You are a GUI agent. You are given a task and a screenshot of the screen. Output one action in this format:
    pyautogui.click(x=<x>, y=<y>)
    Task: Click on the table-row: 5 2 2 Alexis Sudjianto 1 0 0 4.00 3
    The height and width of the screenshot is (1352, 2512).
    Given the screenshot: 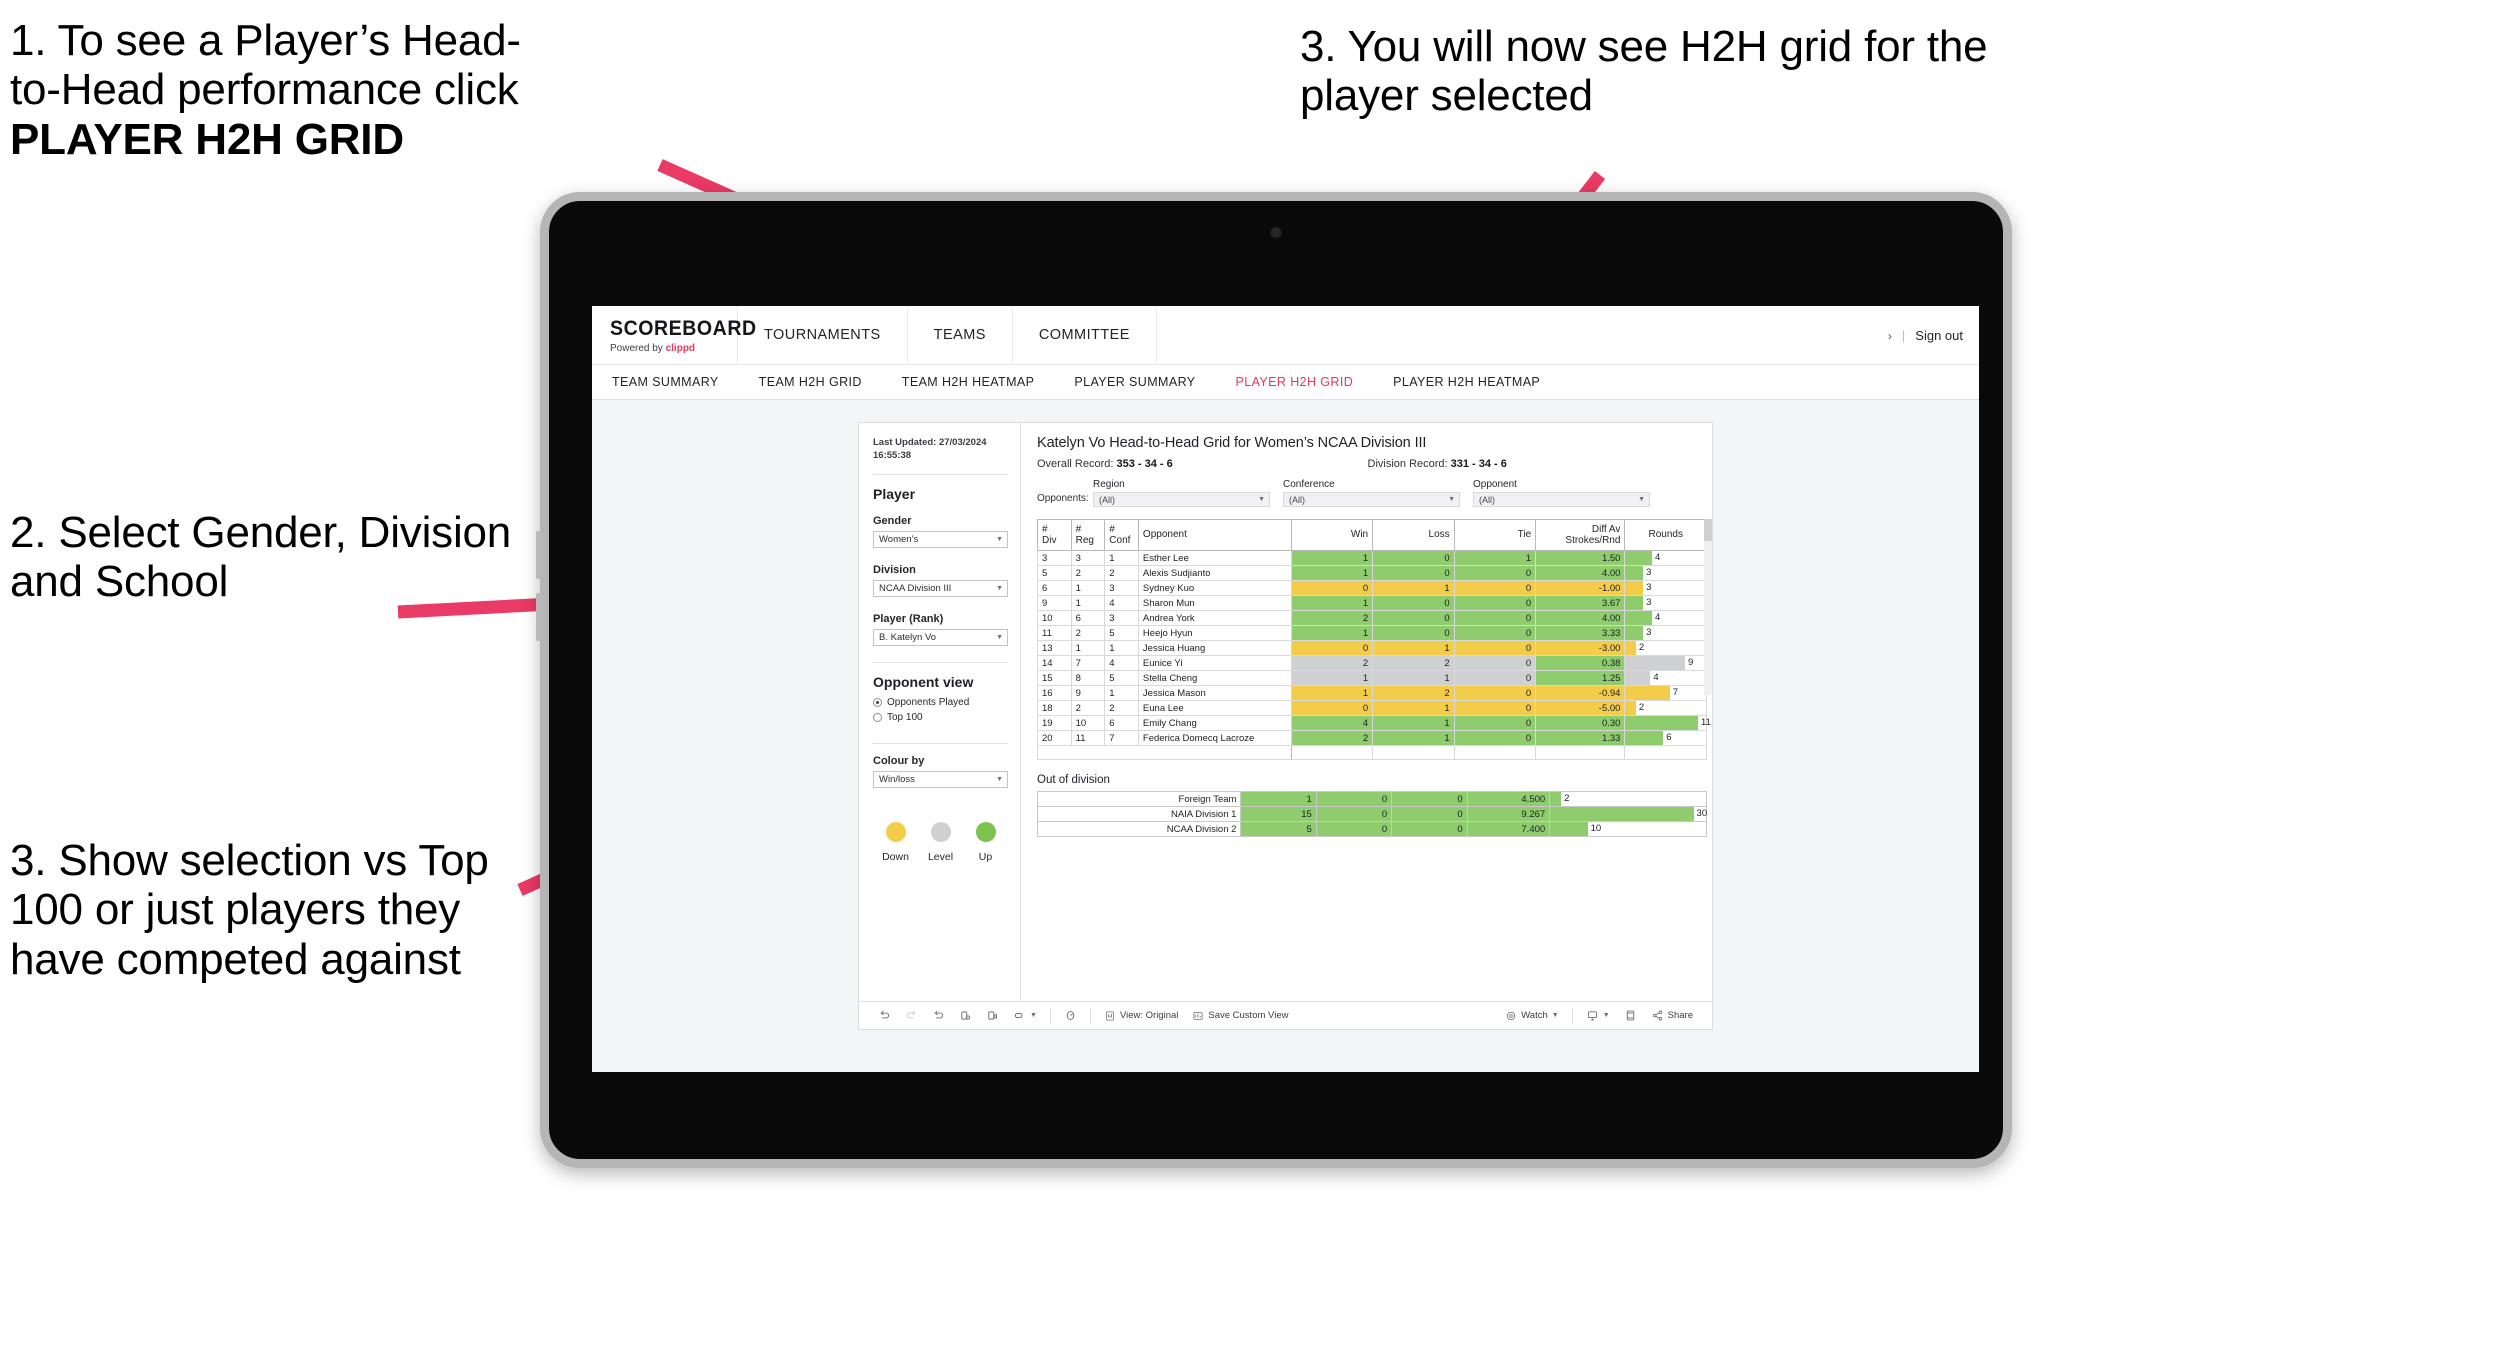 What is the action you would take?
    pyautogui.click(x=1372, y=573)
    